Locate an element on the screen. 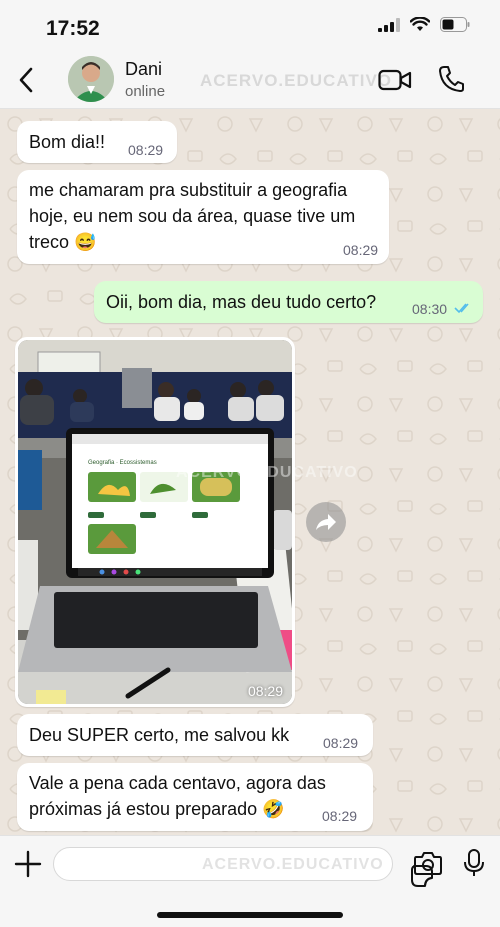 The height and width of the screenshot is (927, 500). avatar is located at coordinates (91, 79).